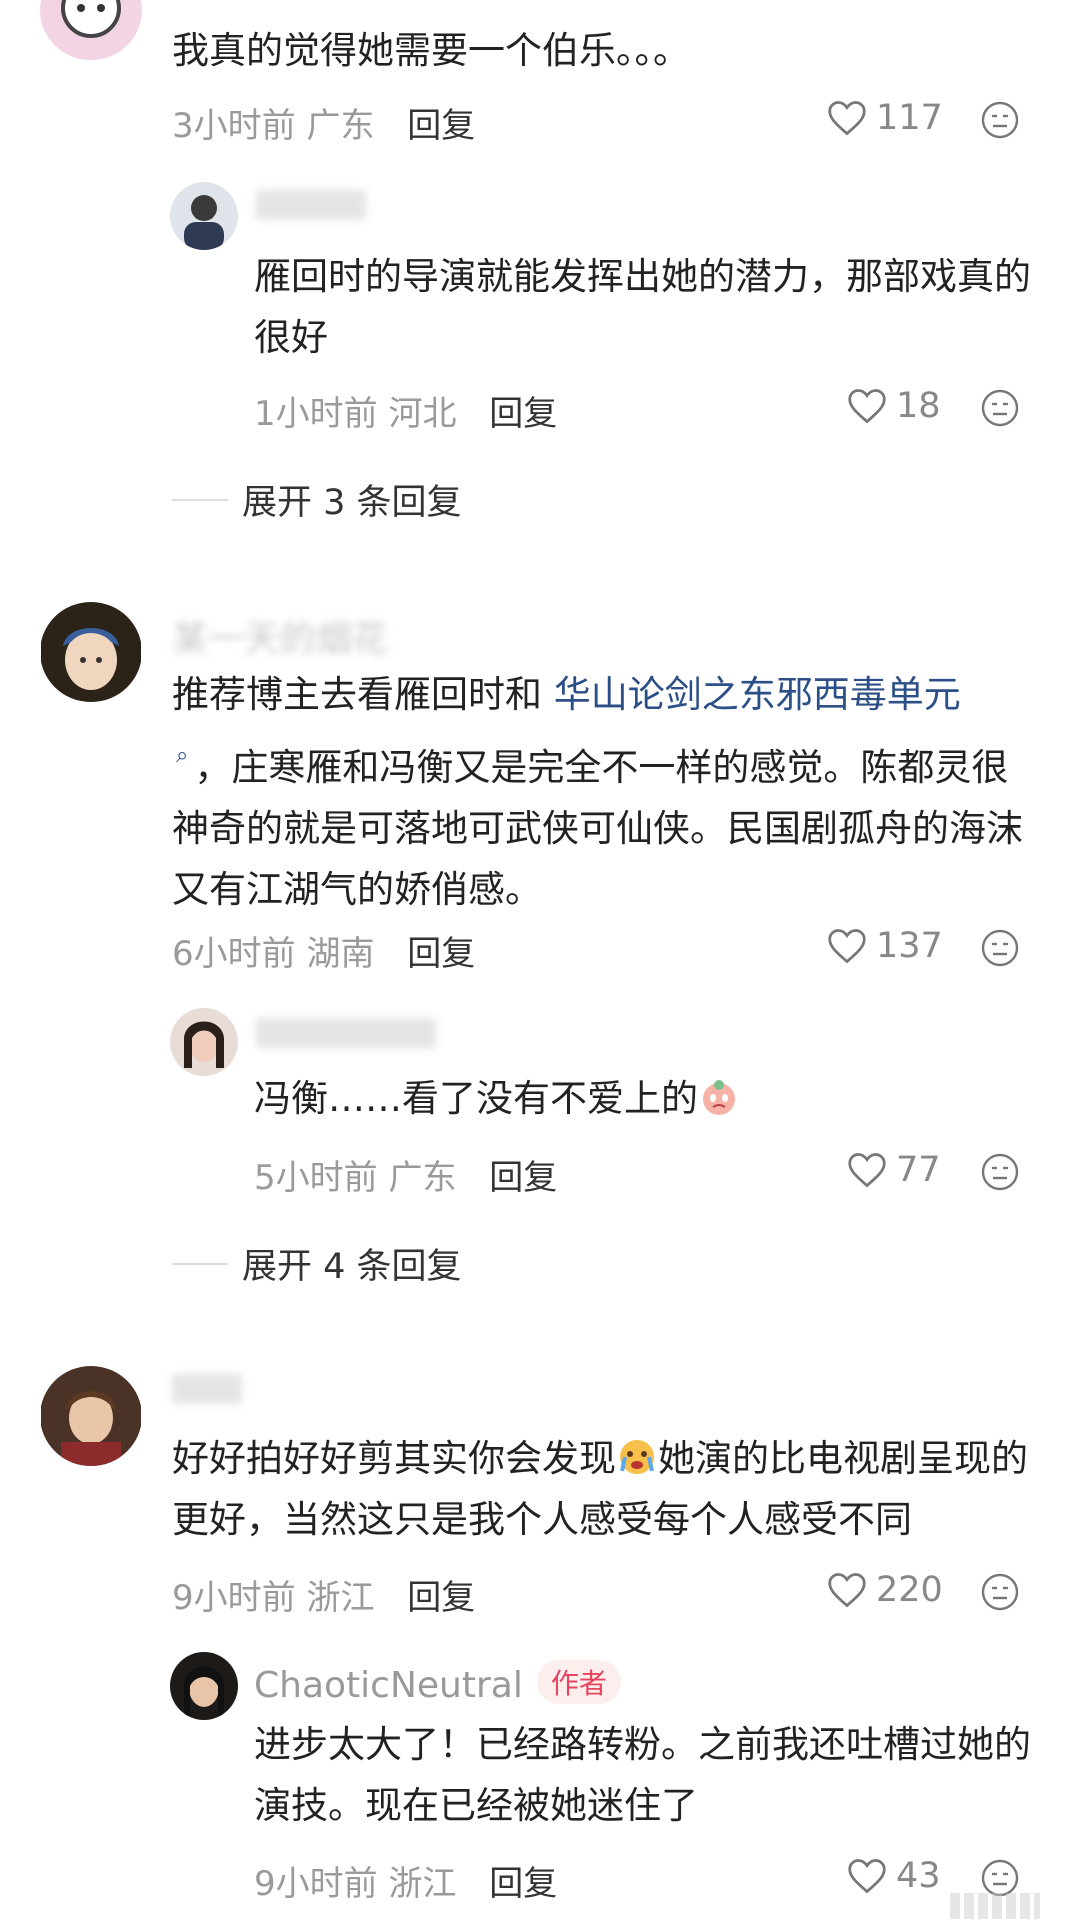 This screenshot has width=1080, height=1925. Describe the element at coordinates (893, 1876) in the screenshot. I see `like-button: 43` at that location.